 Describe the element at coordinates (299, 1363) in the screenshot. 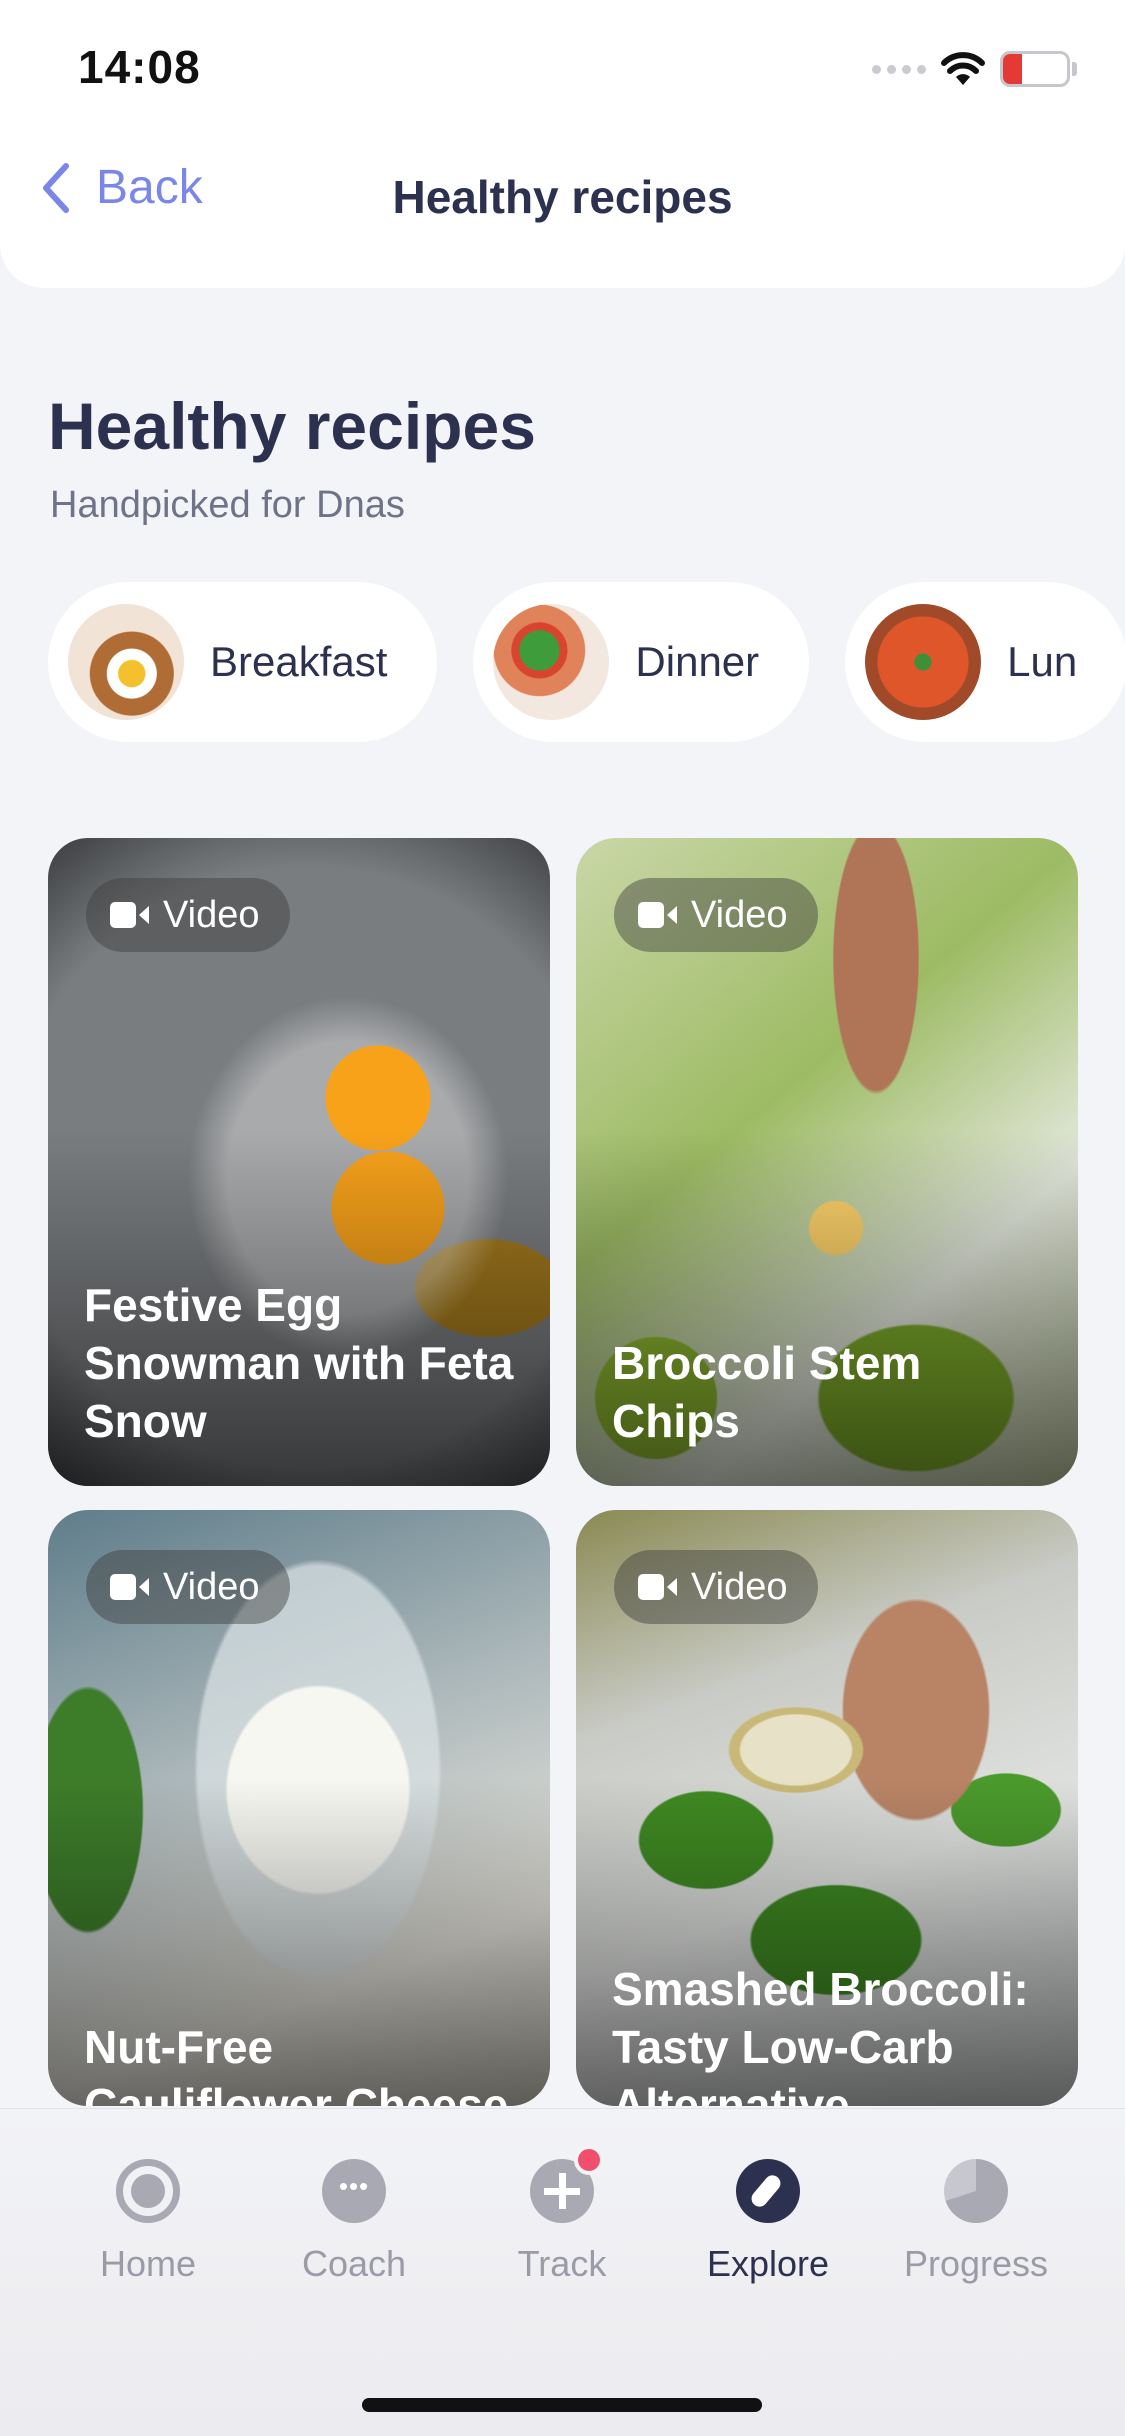

I see `recipe-title: Festive Egg Snowman with Feta Snow` at that location.